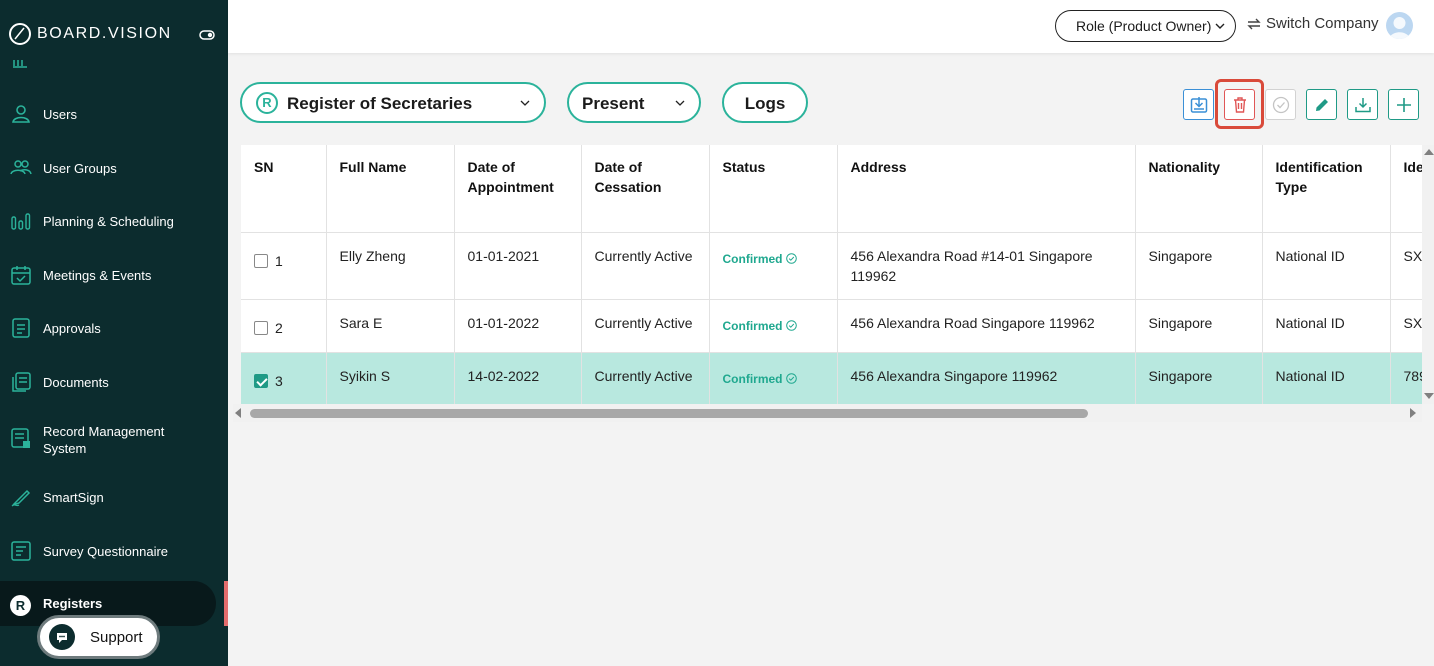  I want to click on scroll-down-icon, so click(1429, 396).